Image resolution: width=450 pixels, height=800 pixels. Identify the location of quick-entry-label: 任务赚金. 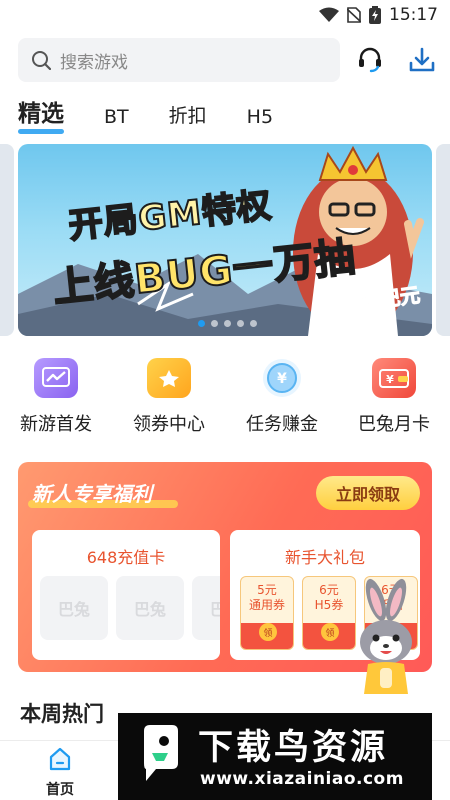
(282, 424).